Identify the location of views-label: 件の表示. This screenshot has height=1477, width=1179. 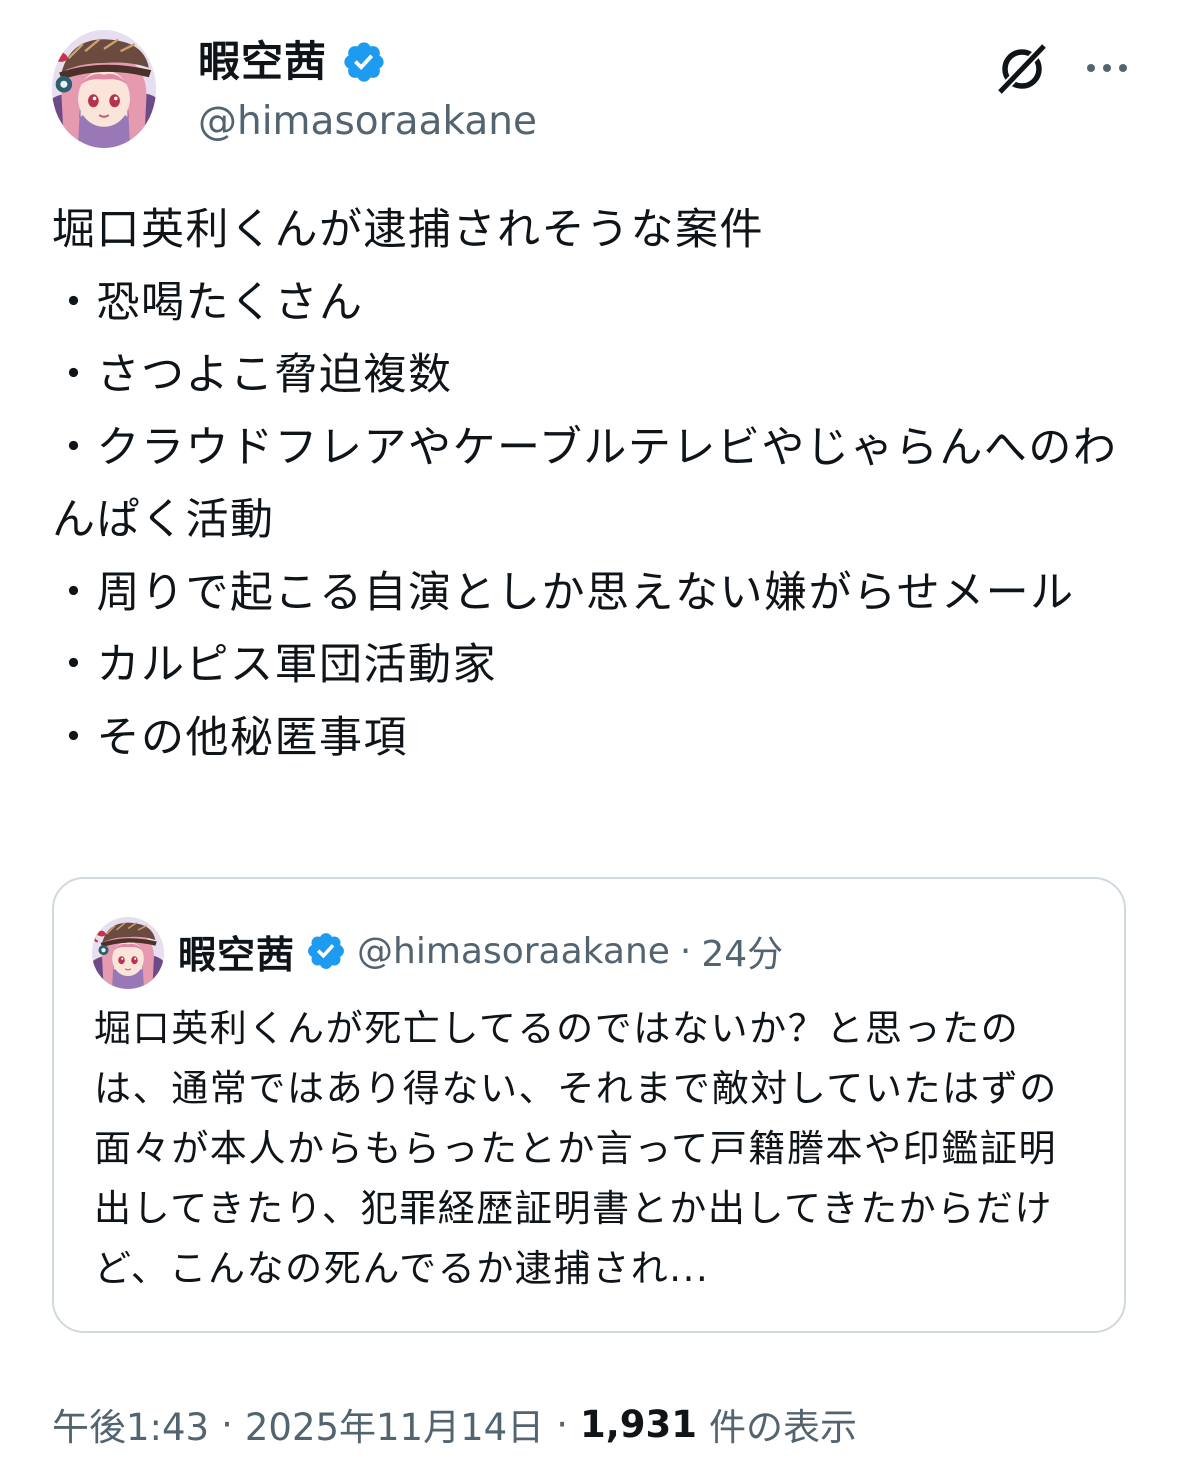
(783, 1427).